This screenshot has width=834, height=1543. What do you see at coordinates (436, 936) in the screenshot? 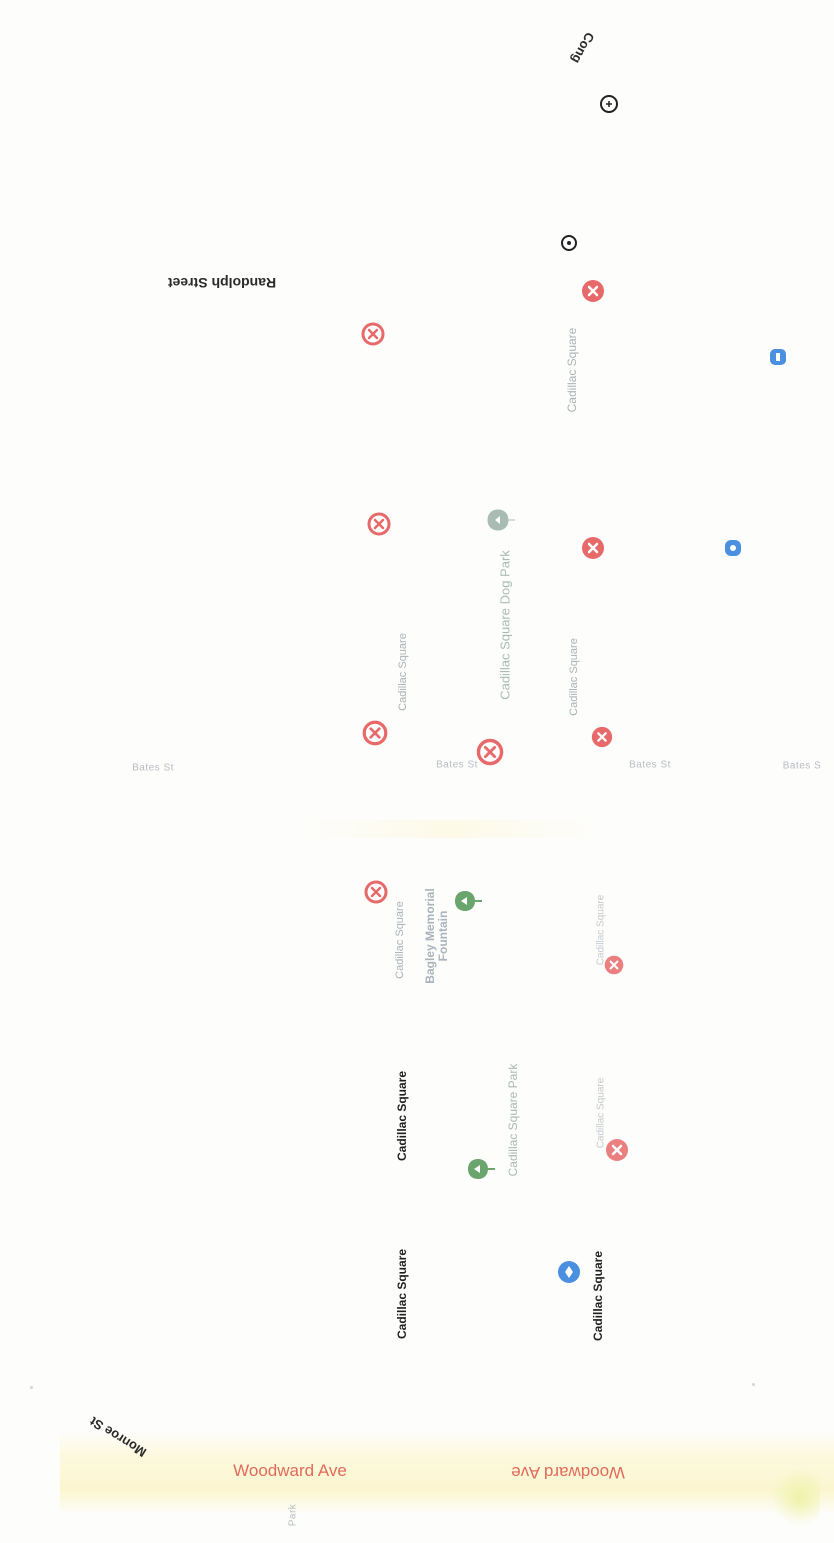
I see `place-label-fountain: Bagley Memorial Fountain` at bounding box center [436, 936].